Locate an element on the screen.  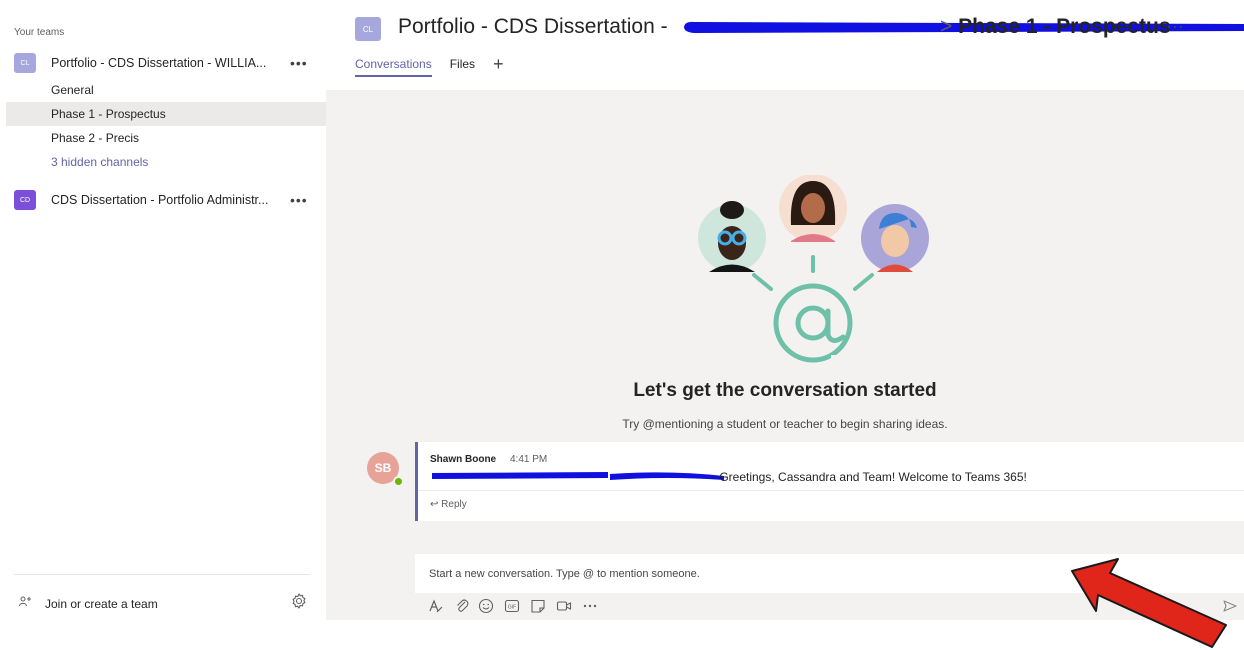
tab-files: Files is located at coordinates (462, 66).